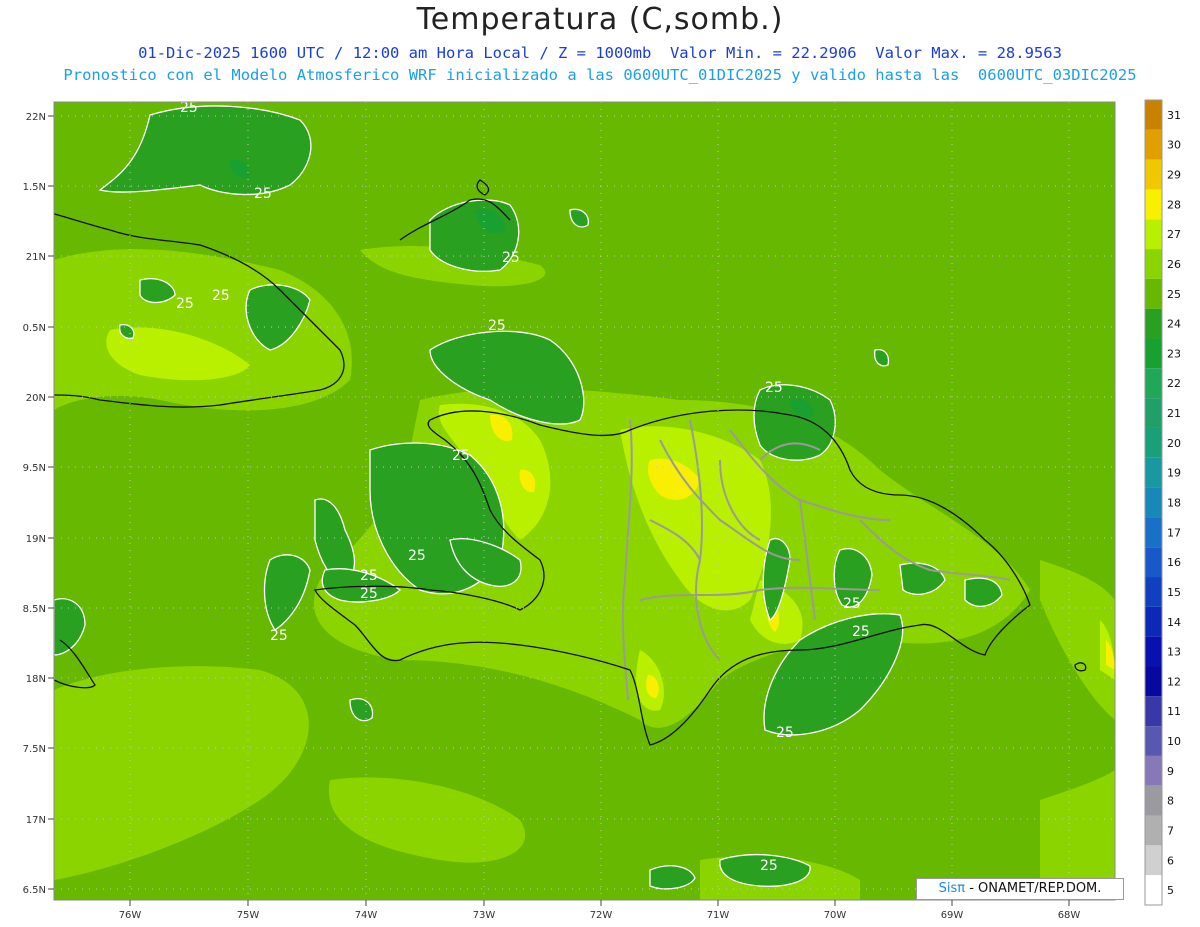  I want to click on lat-tick-label: 21N, so click(36, 257).